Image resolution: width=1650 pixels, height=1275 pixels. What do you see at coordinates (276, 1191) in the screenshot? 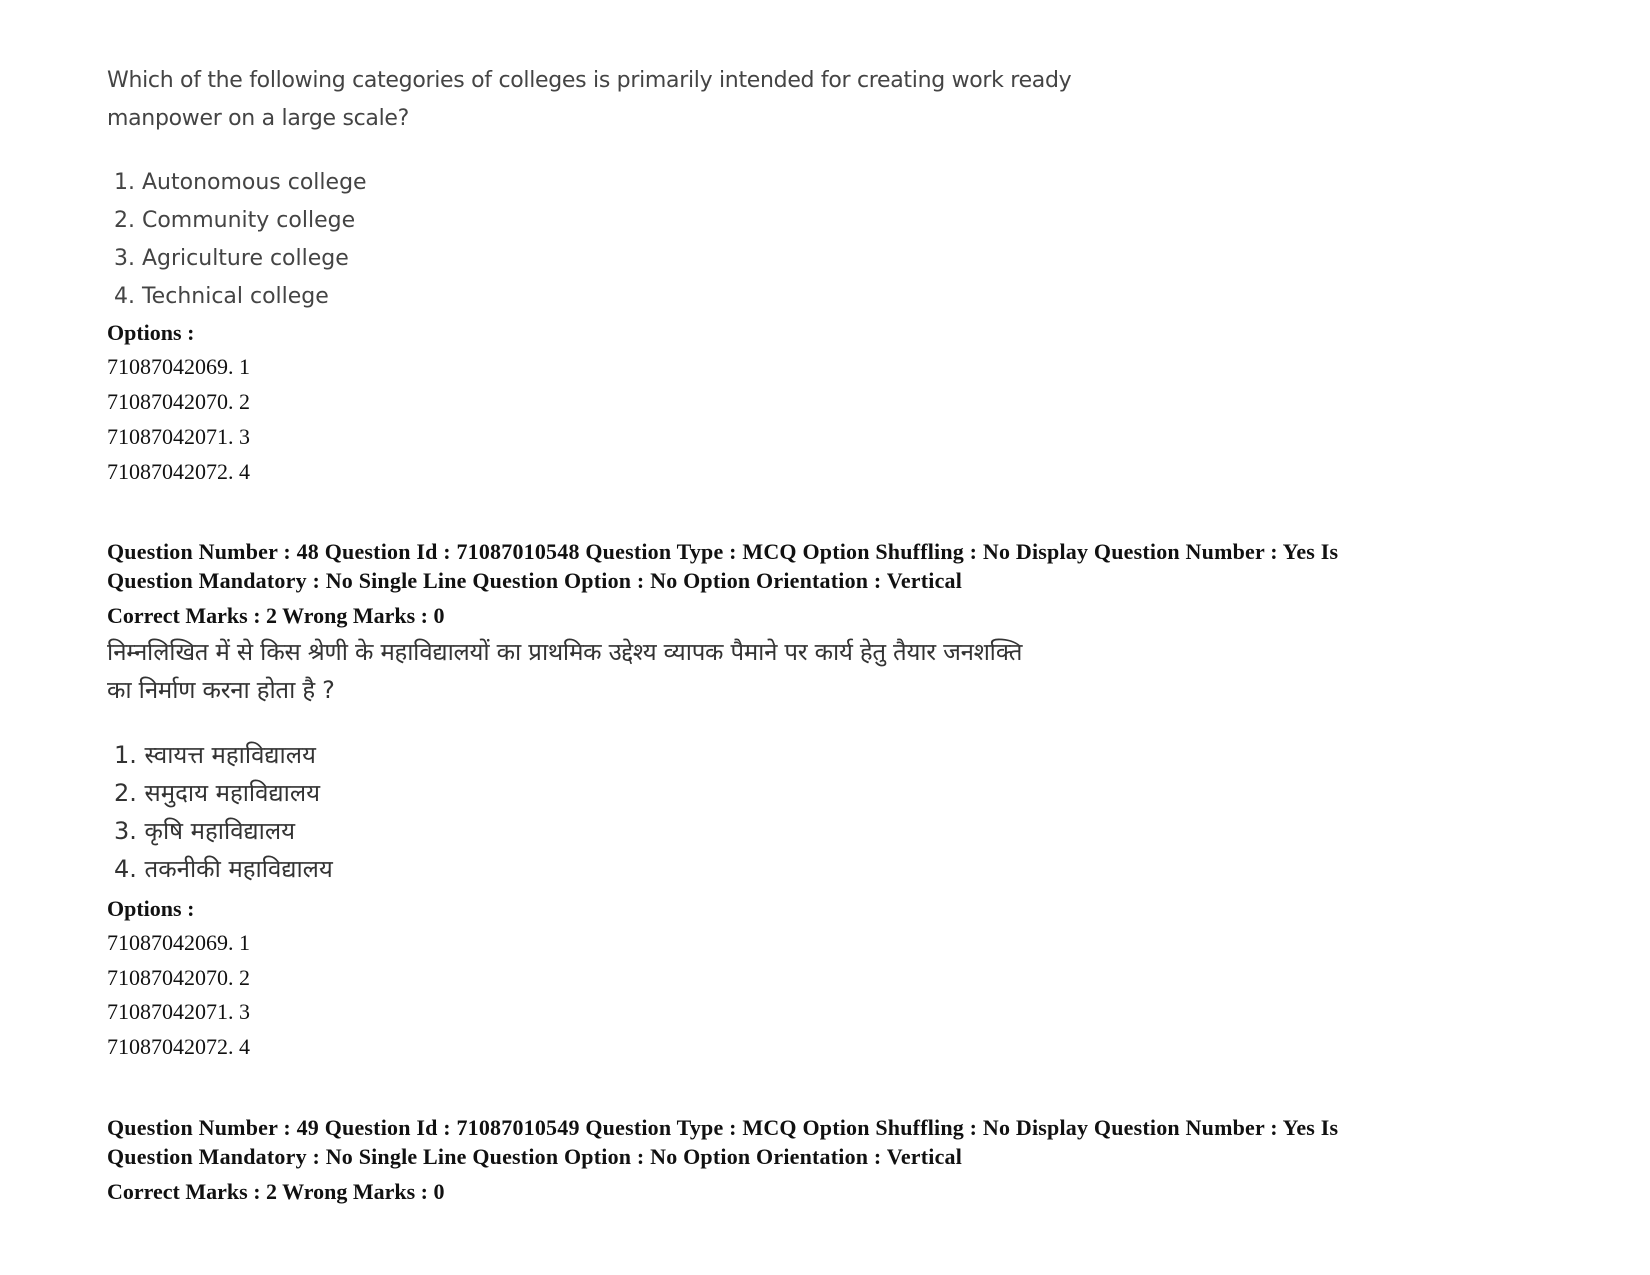
I see `marks-info-49: Correct Marks : 2 Wrong Marks : 0` at bounding box center [276, 1191].